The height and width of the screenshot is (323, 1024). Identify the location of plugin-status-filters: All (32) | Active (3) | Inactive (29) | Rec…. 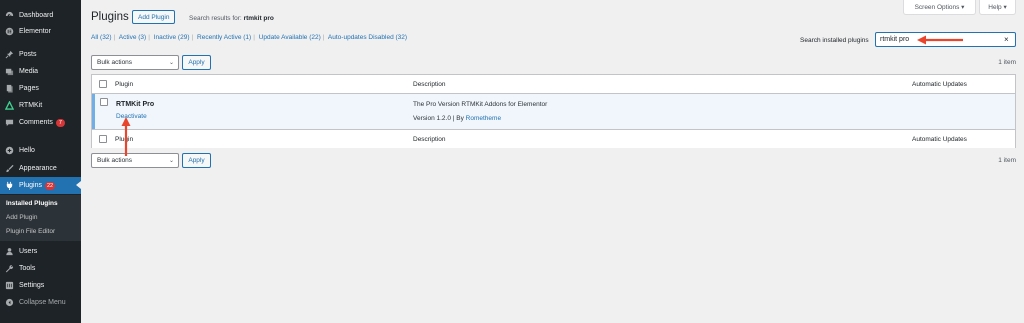
(249, 37).